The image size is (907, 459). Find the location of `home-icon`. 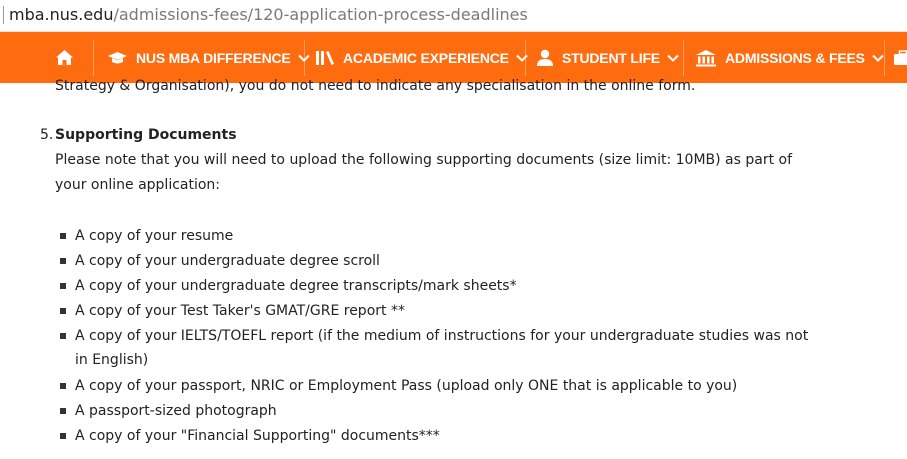

home-icon is located at coordinates (64, 57).